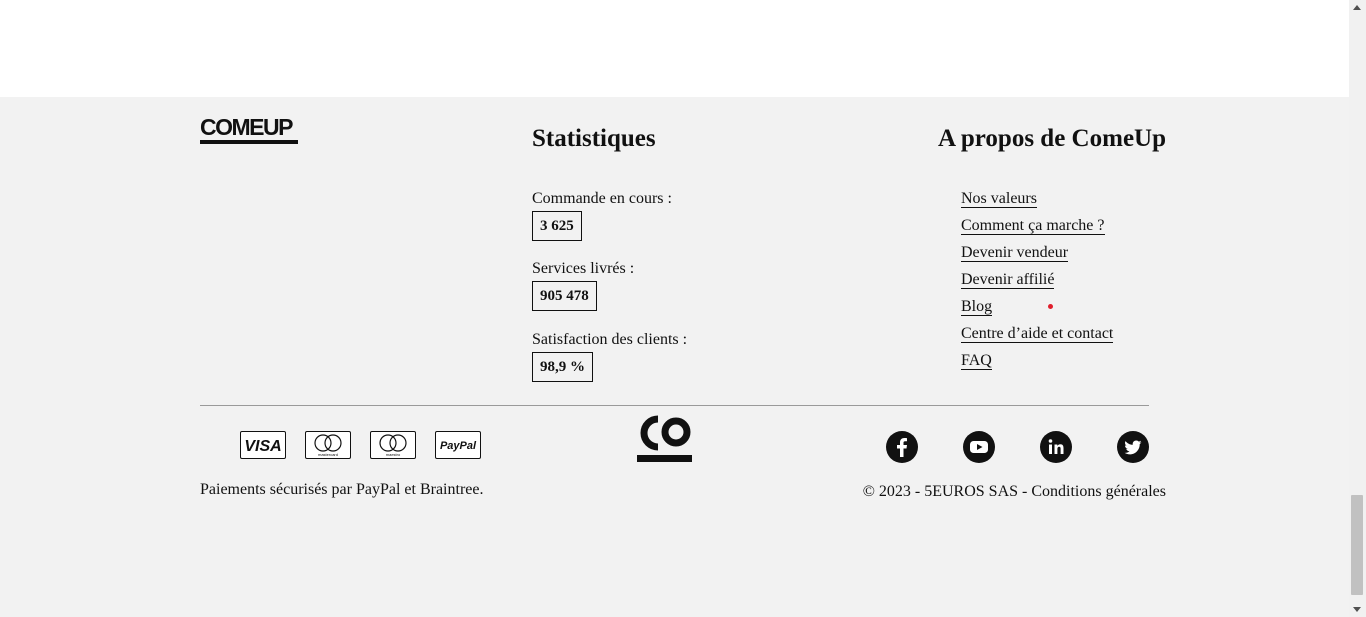 The image size is (1366, 617). Describe the element at coordinates (1357, 7) in the screenshot. I see `scroll-up-icon` at that location.